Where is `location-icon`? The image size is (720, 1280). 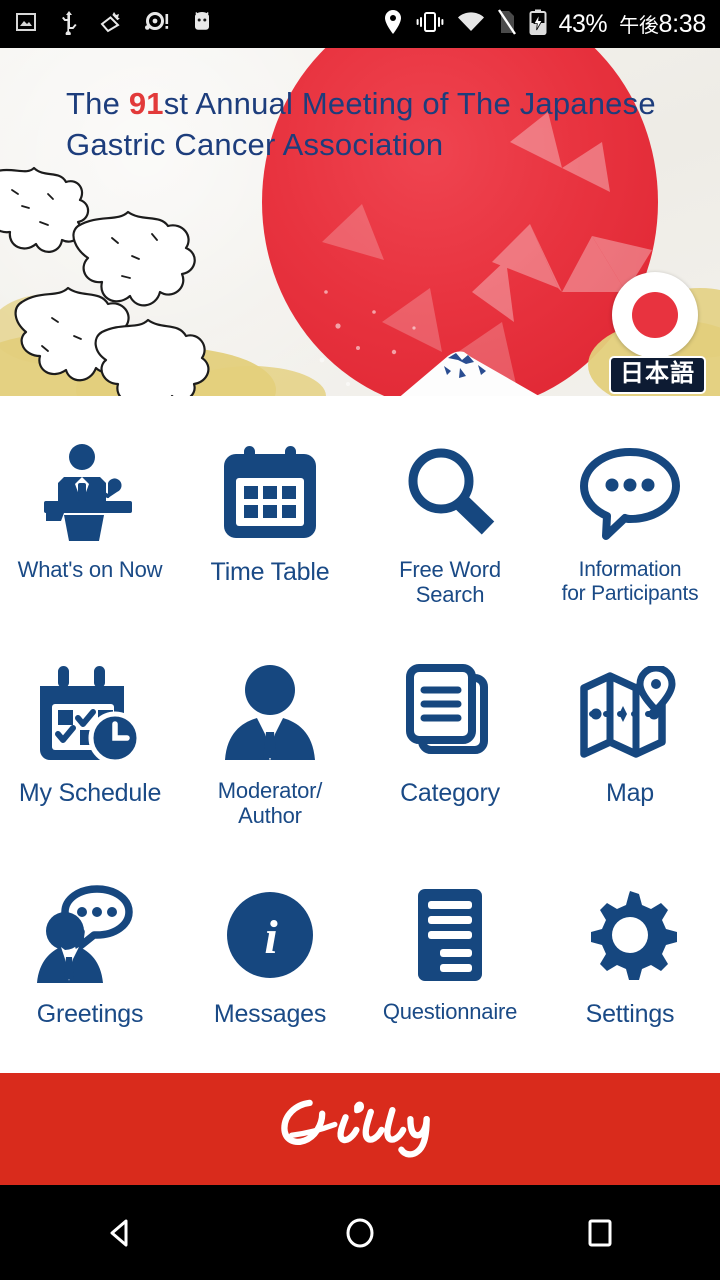
location-icon is located at coordinates (393, 24).